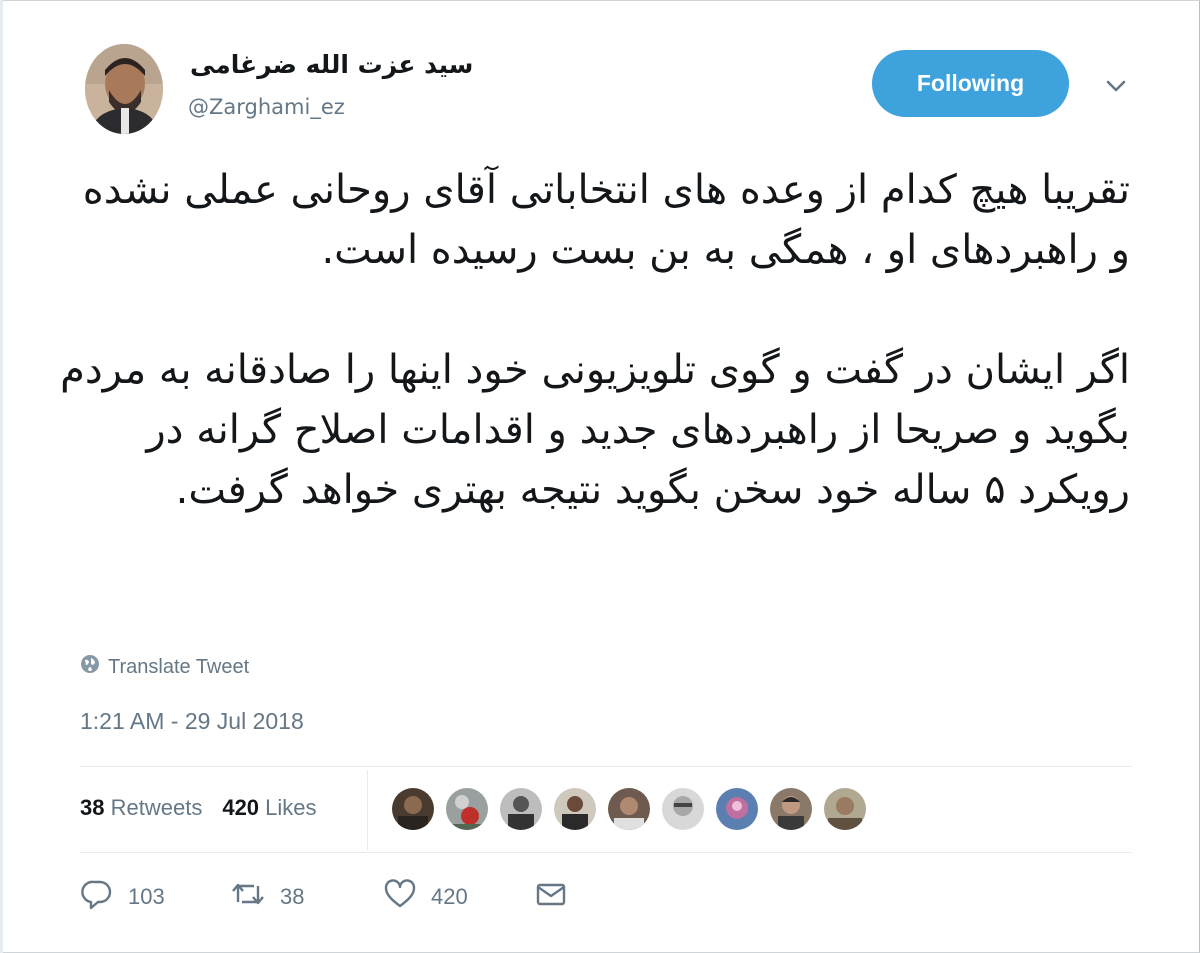 The height and width of the screenshot is (953, 1200). I want to click on tweet-actions: 103 38 420, so click(340, 900).